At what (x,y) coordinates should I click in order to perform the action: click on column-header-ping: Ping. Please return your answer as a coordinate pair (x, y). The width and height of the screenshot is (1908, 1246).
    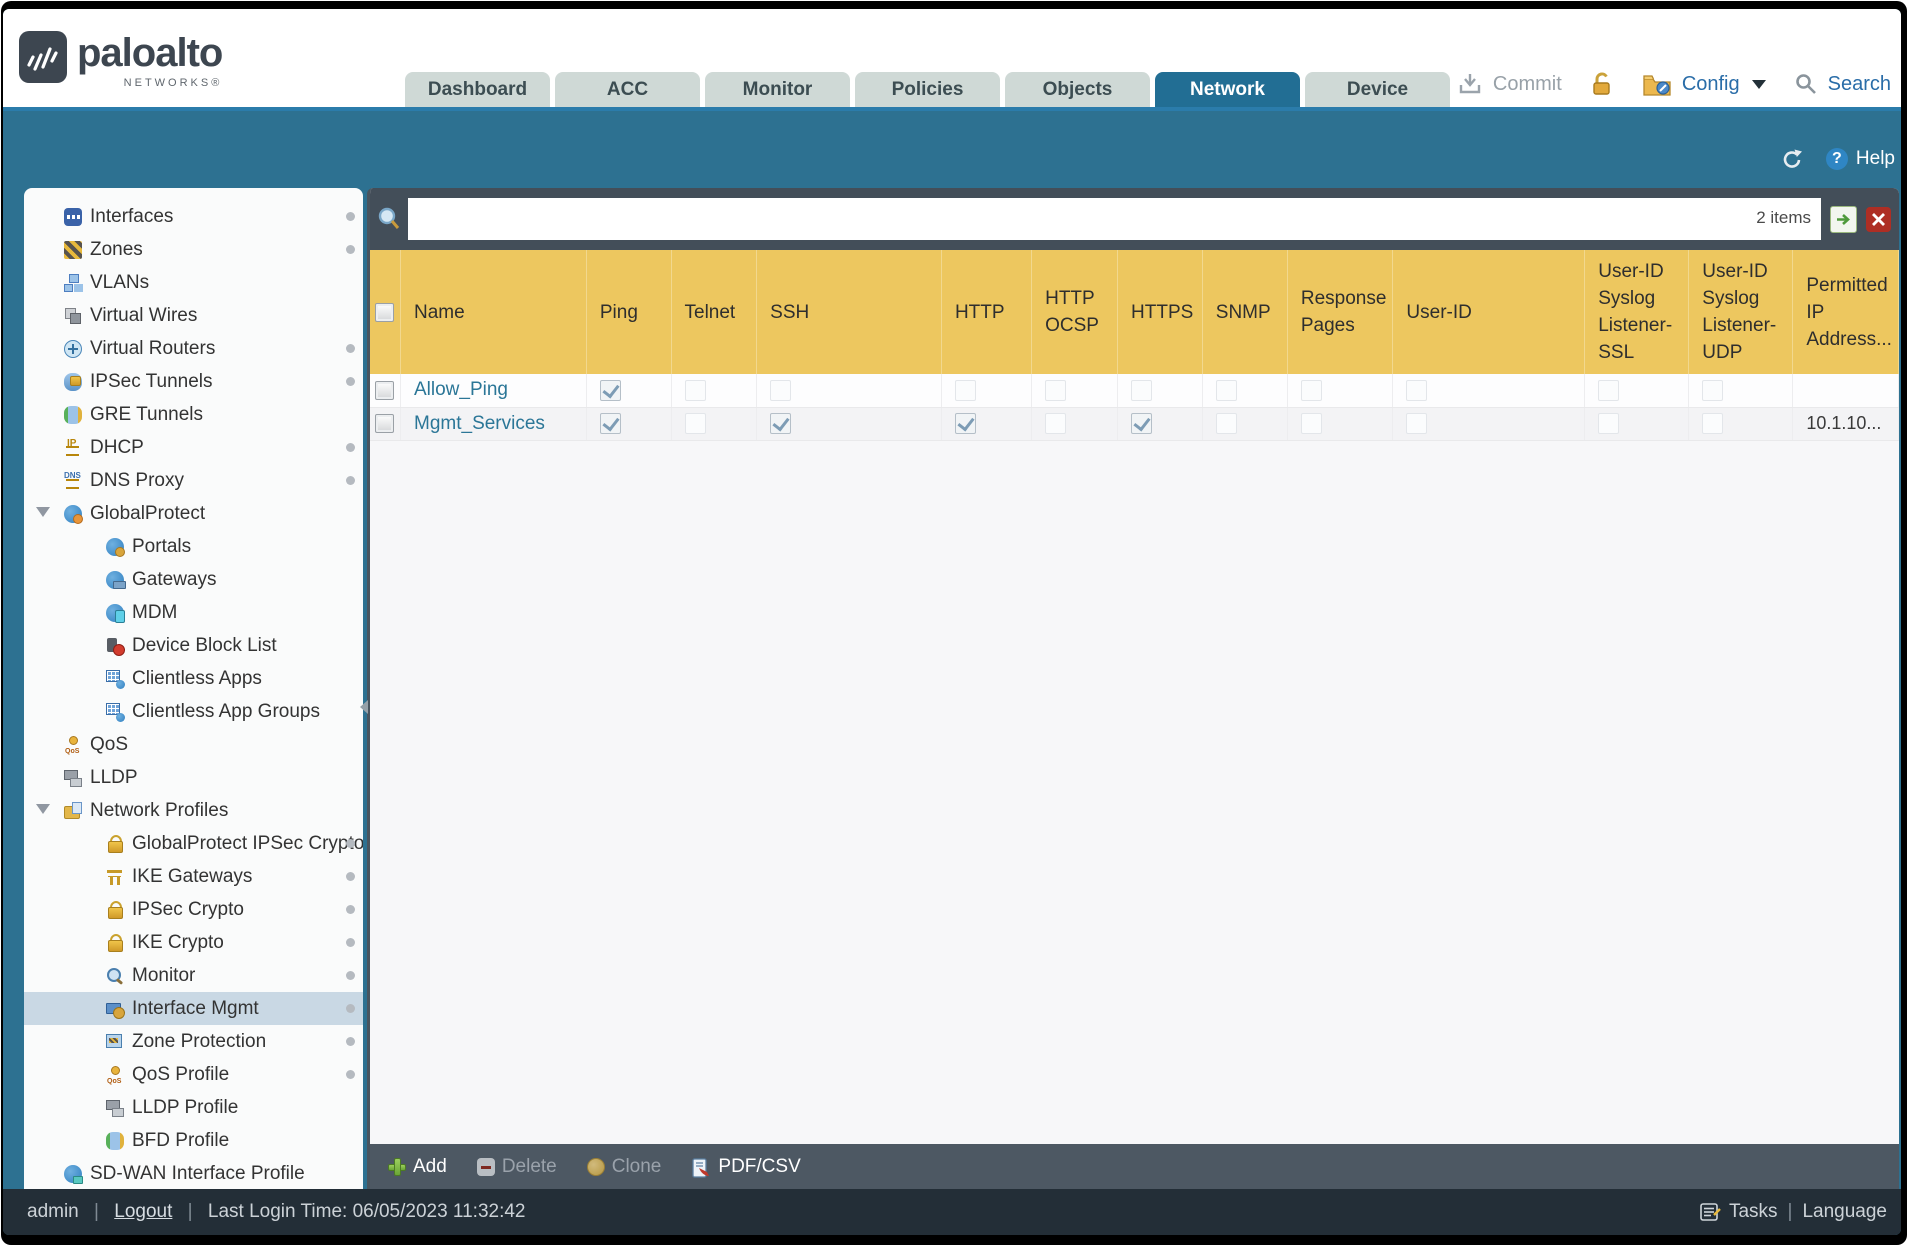
    Looking at the image, I should click on (629, 312).